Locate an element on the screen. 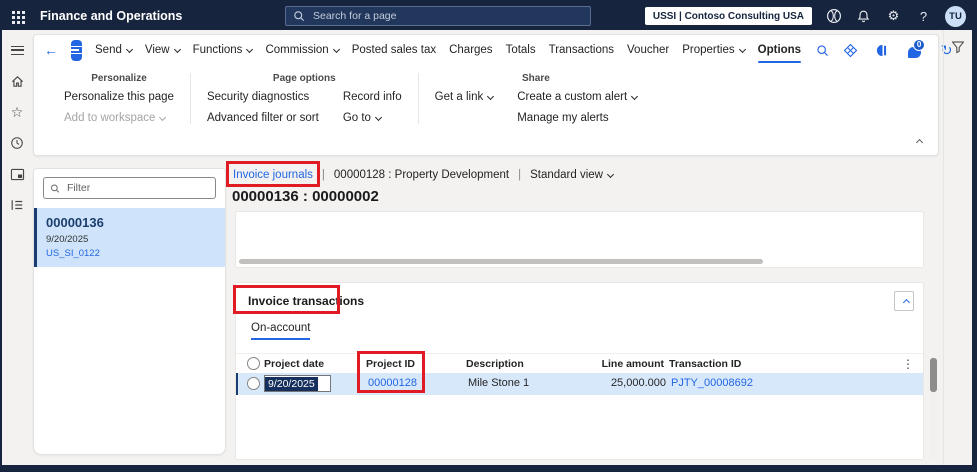  hamburger-icon is located at coordinates (17, 50).